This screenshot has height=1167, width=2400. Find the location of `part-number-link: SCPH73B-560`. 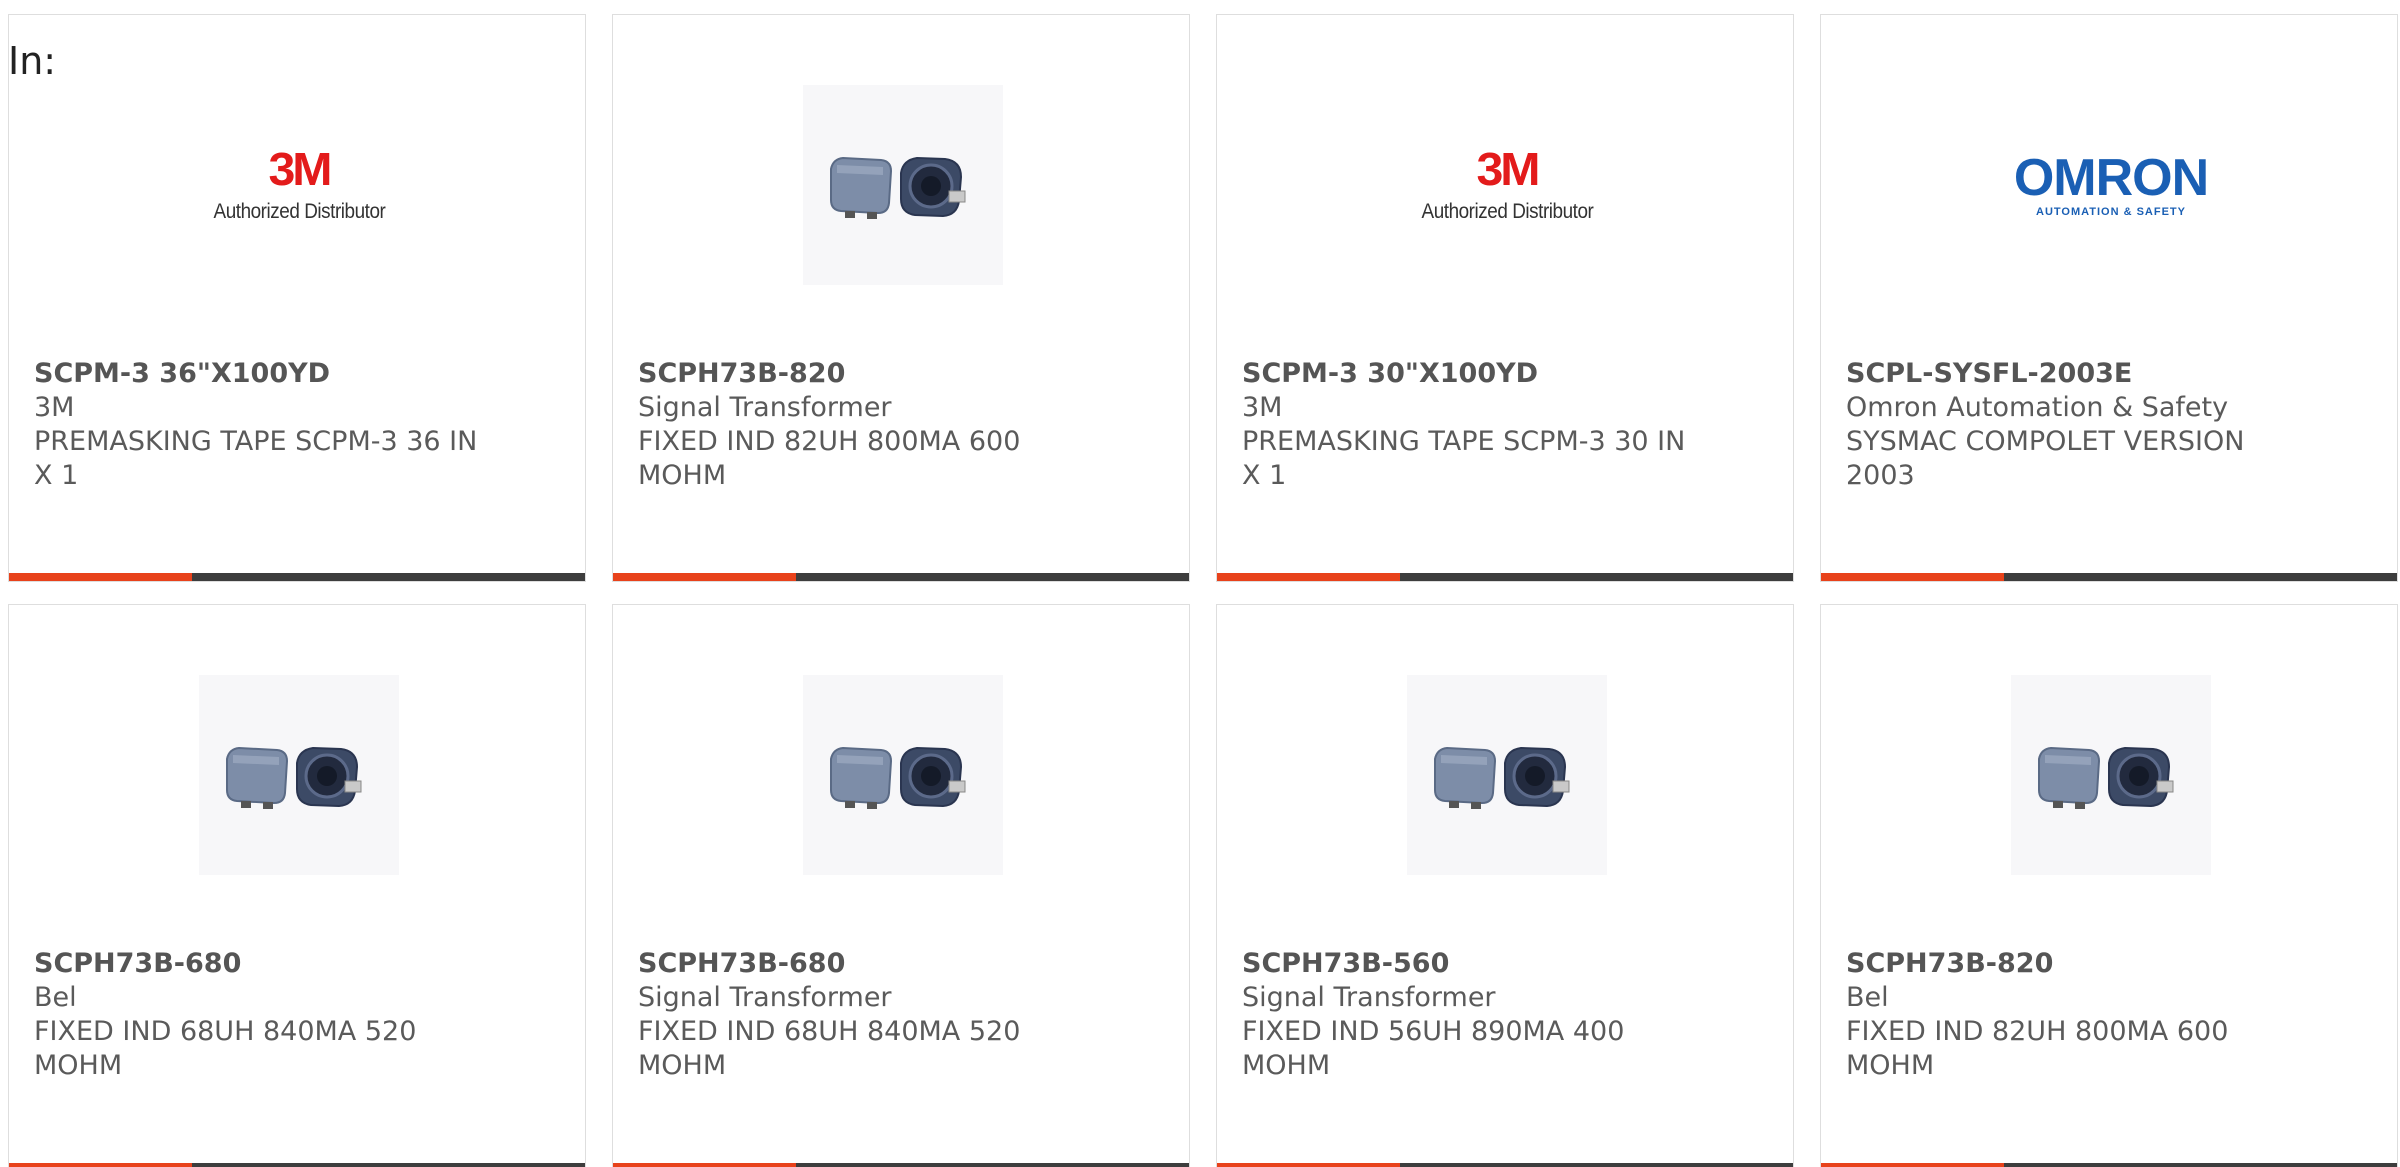

part-number-link: SCPH73B-560 is located at coordinates (1467, 964).